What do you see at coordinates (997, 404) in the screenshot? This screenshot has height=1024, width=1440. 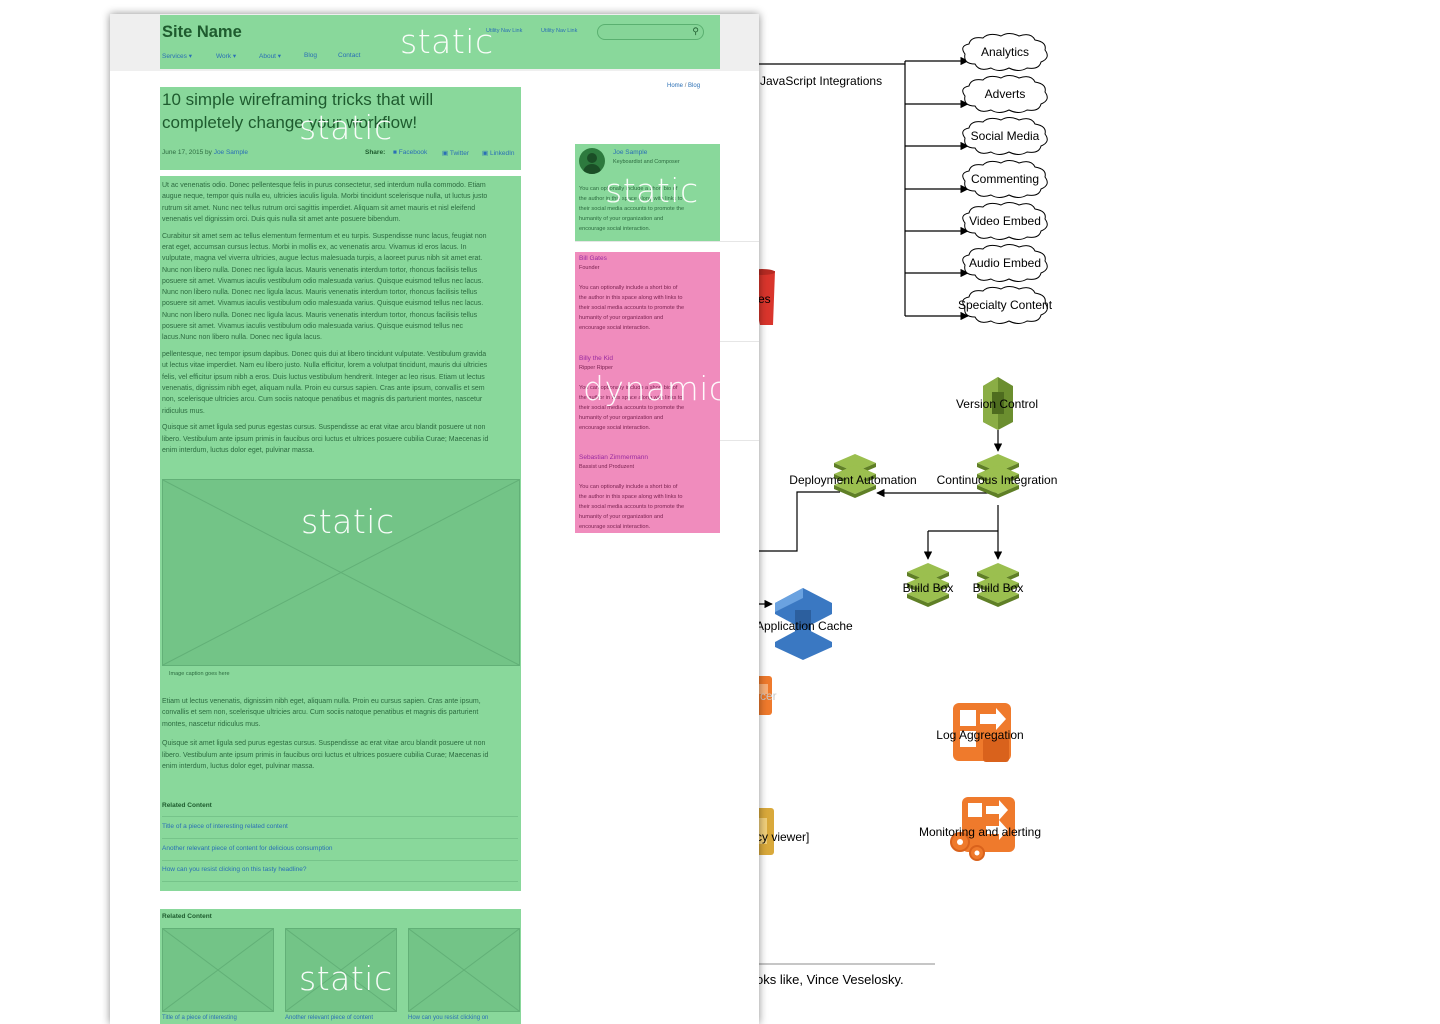 I see `version-control-label: Version Control` at bounding box center [997, 404].